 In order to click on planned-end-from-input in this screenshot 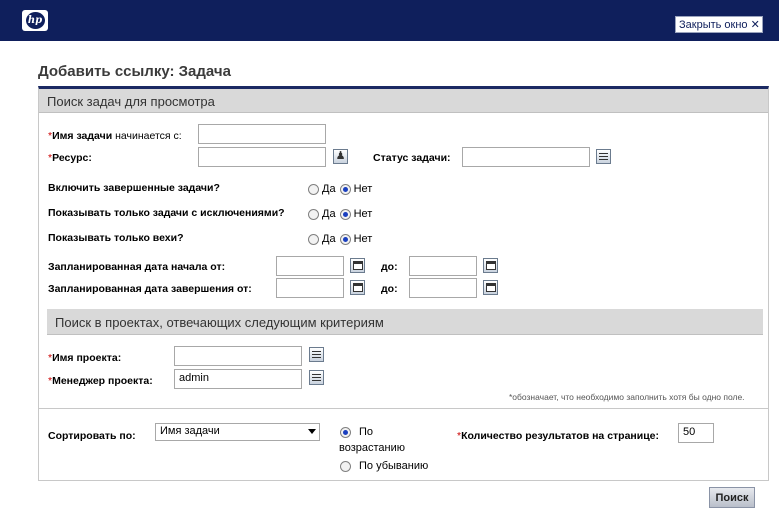, I will do `click(310, 288)`.